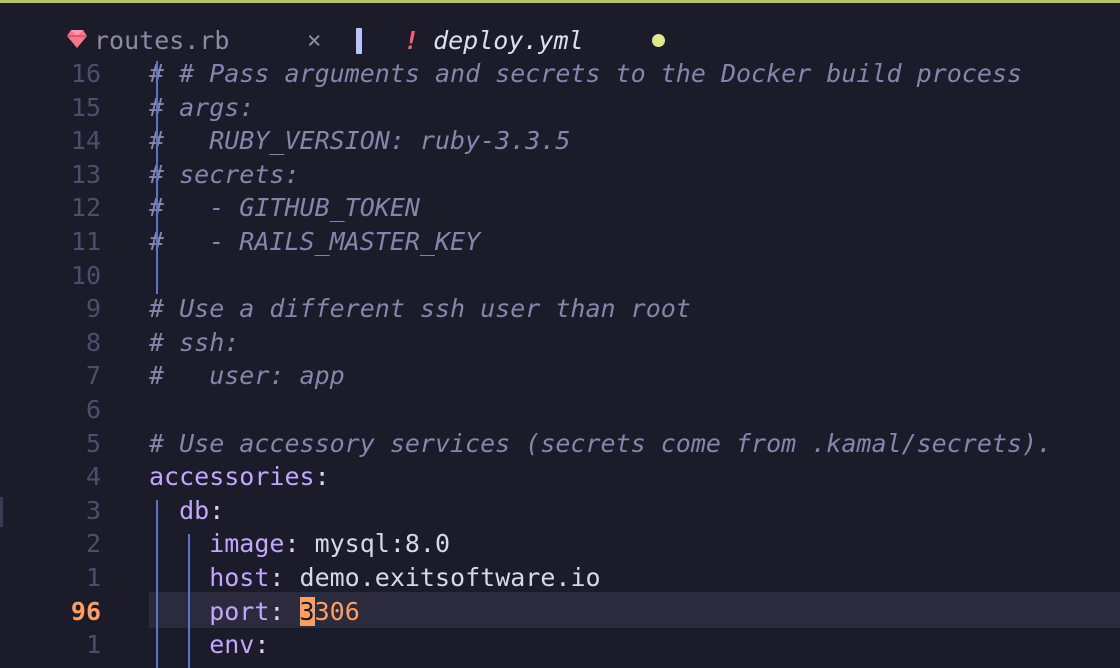 This screenshot has width=1120, height=668. I want to click on code-token: # user: app, so click(247, 376).